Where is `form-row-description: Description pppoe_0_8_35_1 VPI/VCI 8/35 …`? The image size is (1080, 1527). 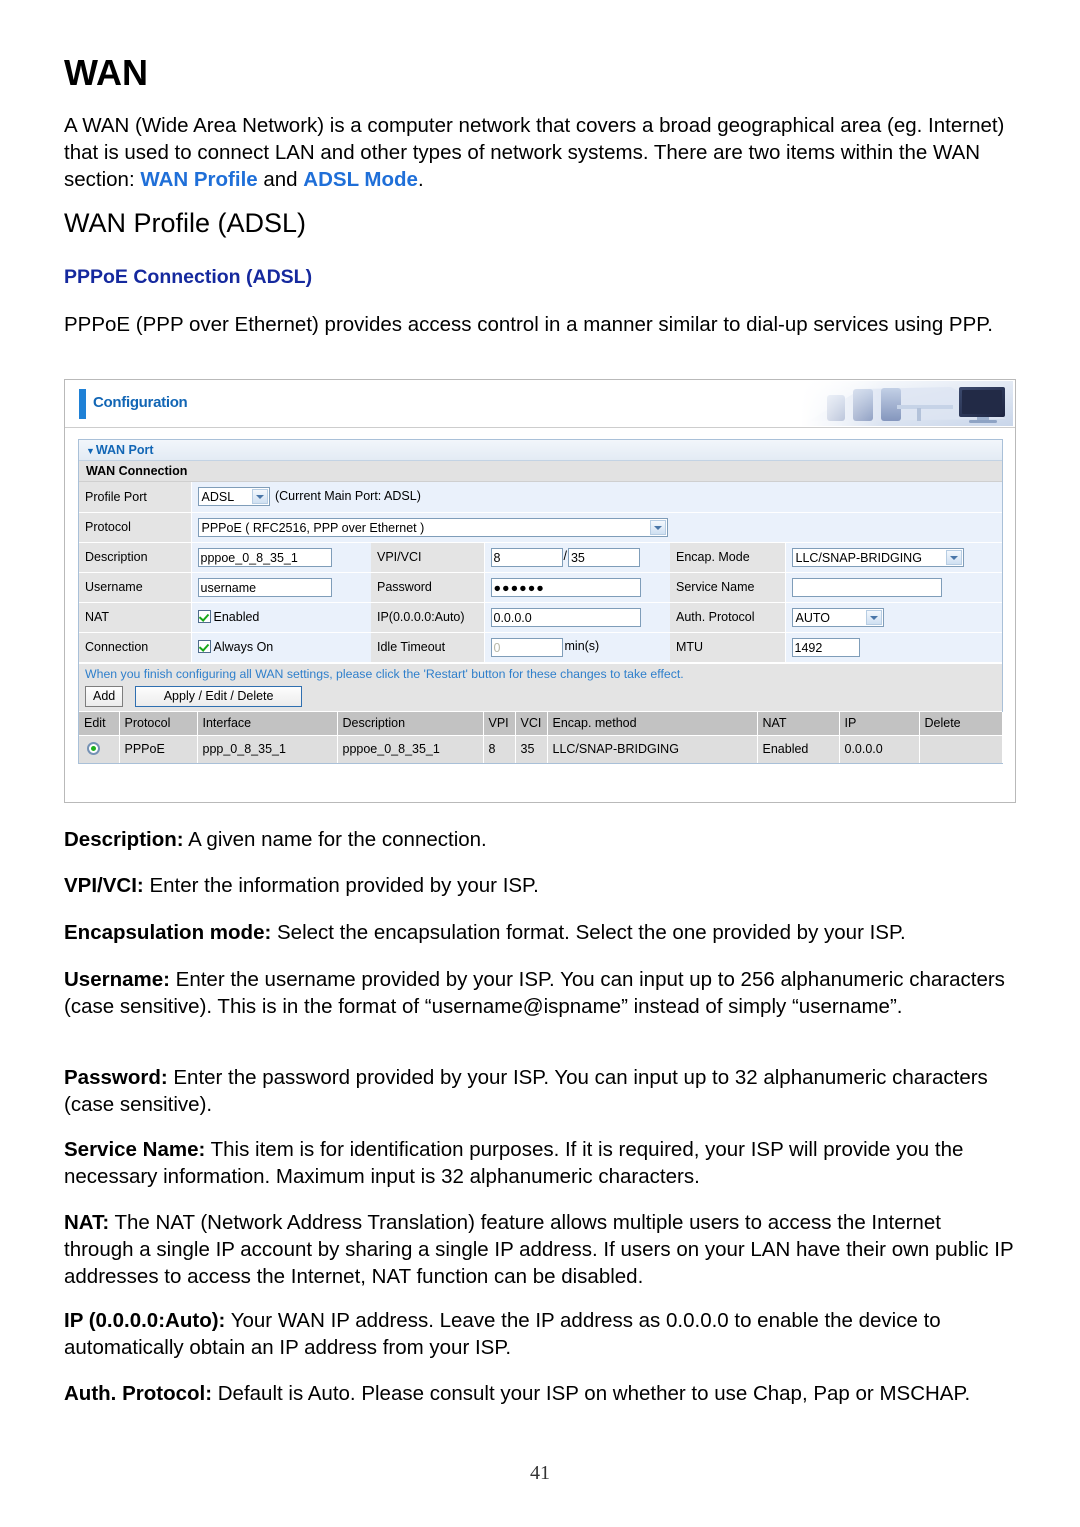
form-row-description: Description pppoe_0_8_35_1 VPI/VCI 8/35 … is located at coordinates (541, 557).